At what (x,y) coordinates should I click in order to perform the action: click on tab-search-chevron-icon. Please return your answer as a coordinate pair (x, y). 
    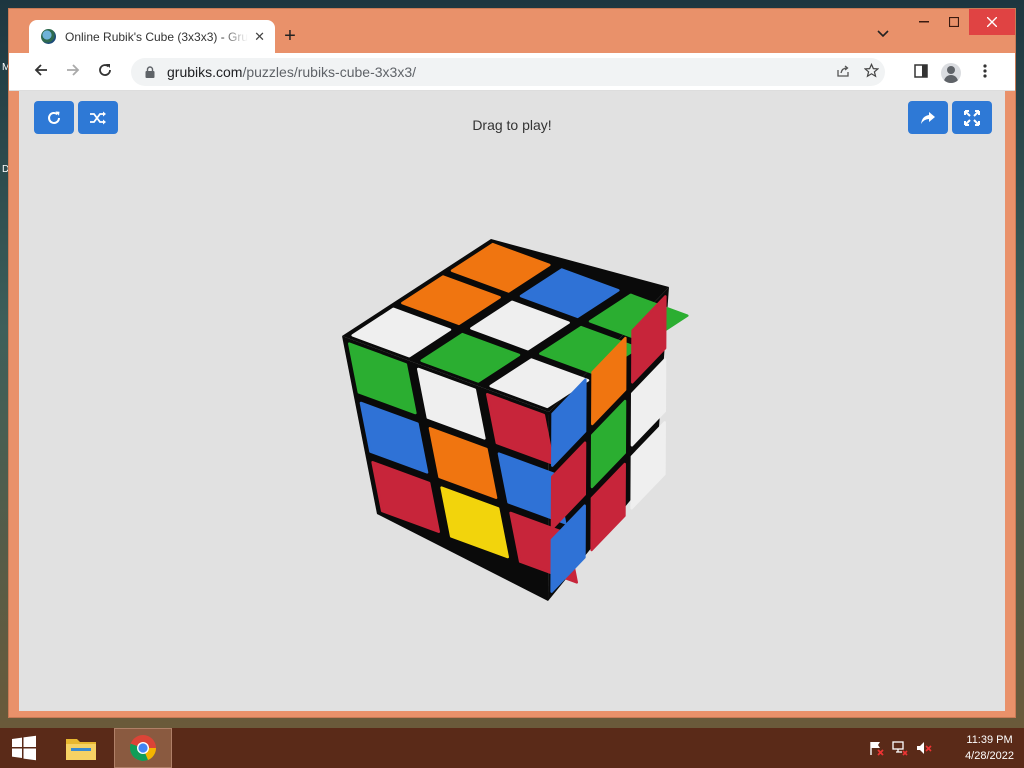
    Looking at the image, I should click on (883, 34).